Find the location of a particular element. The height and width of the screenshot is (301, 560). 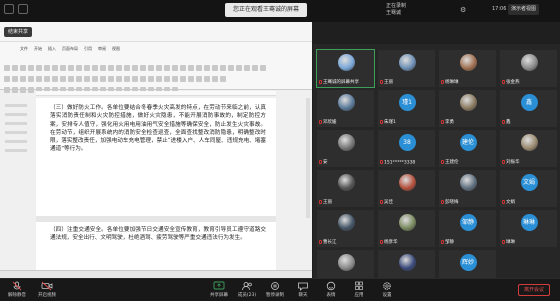

participant-tile: 38 151*****3338 is located at coordinates (406, 148).